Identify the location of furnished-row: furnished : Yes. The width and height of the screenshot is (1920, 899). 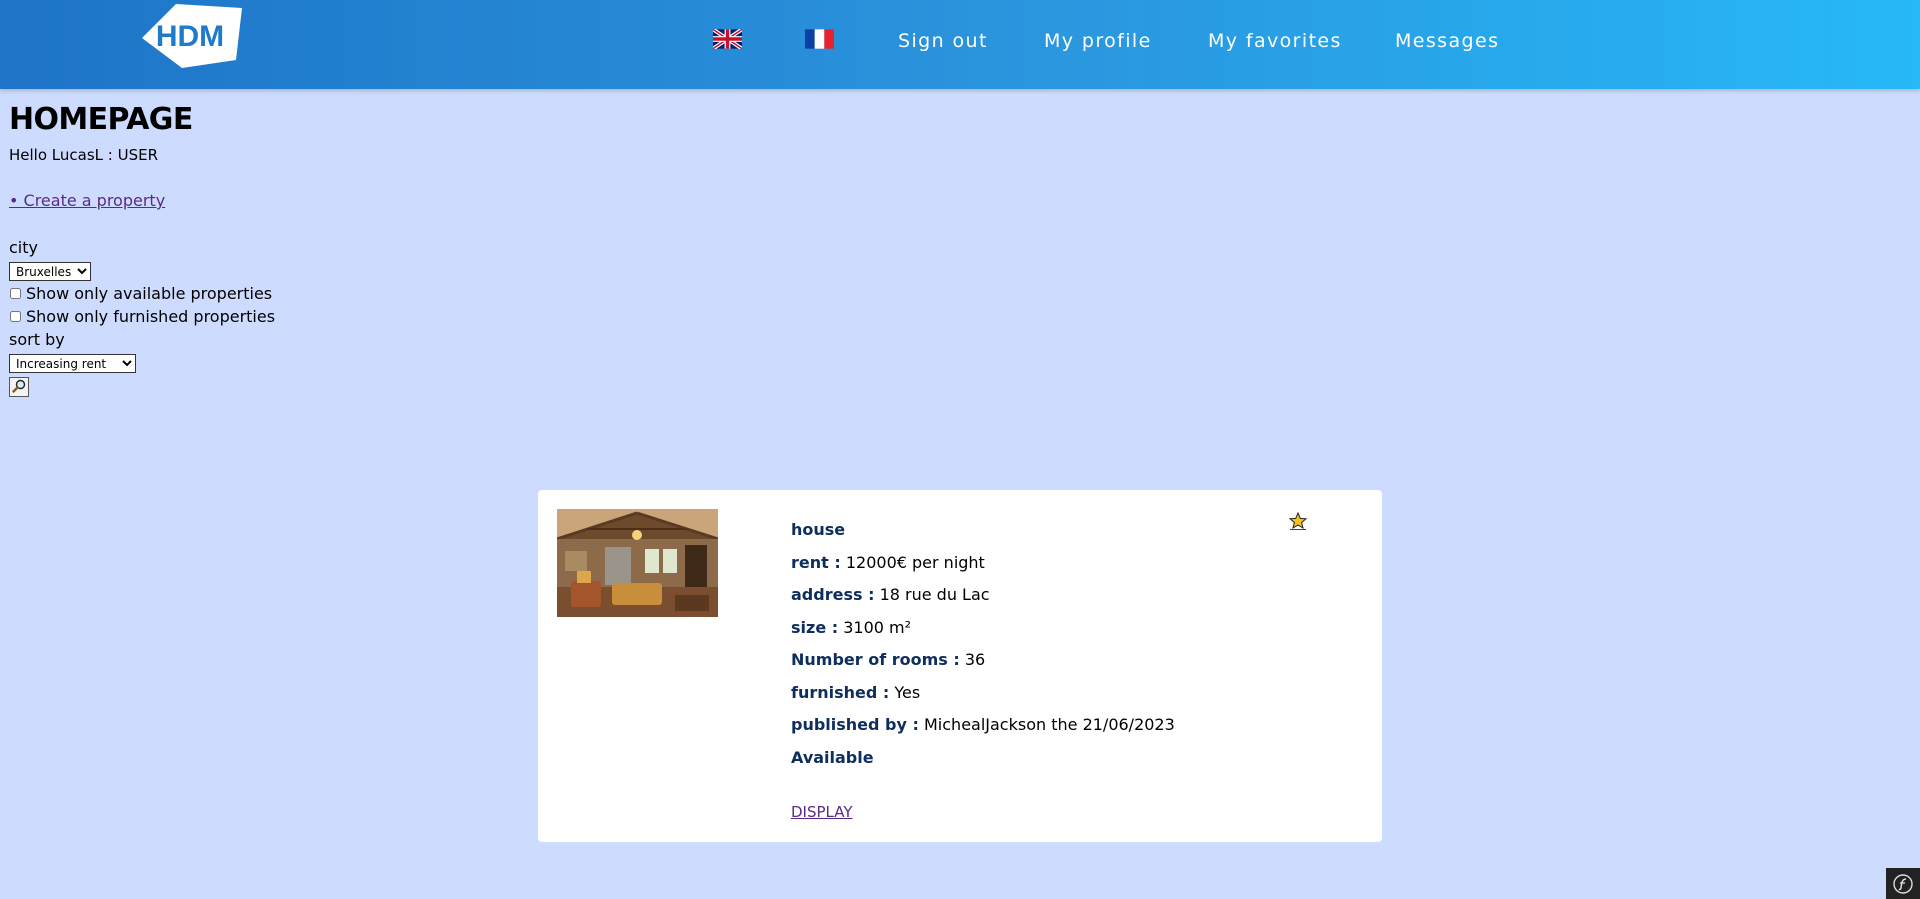
(983, 699).